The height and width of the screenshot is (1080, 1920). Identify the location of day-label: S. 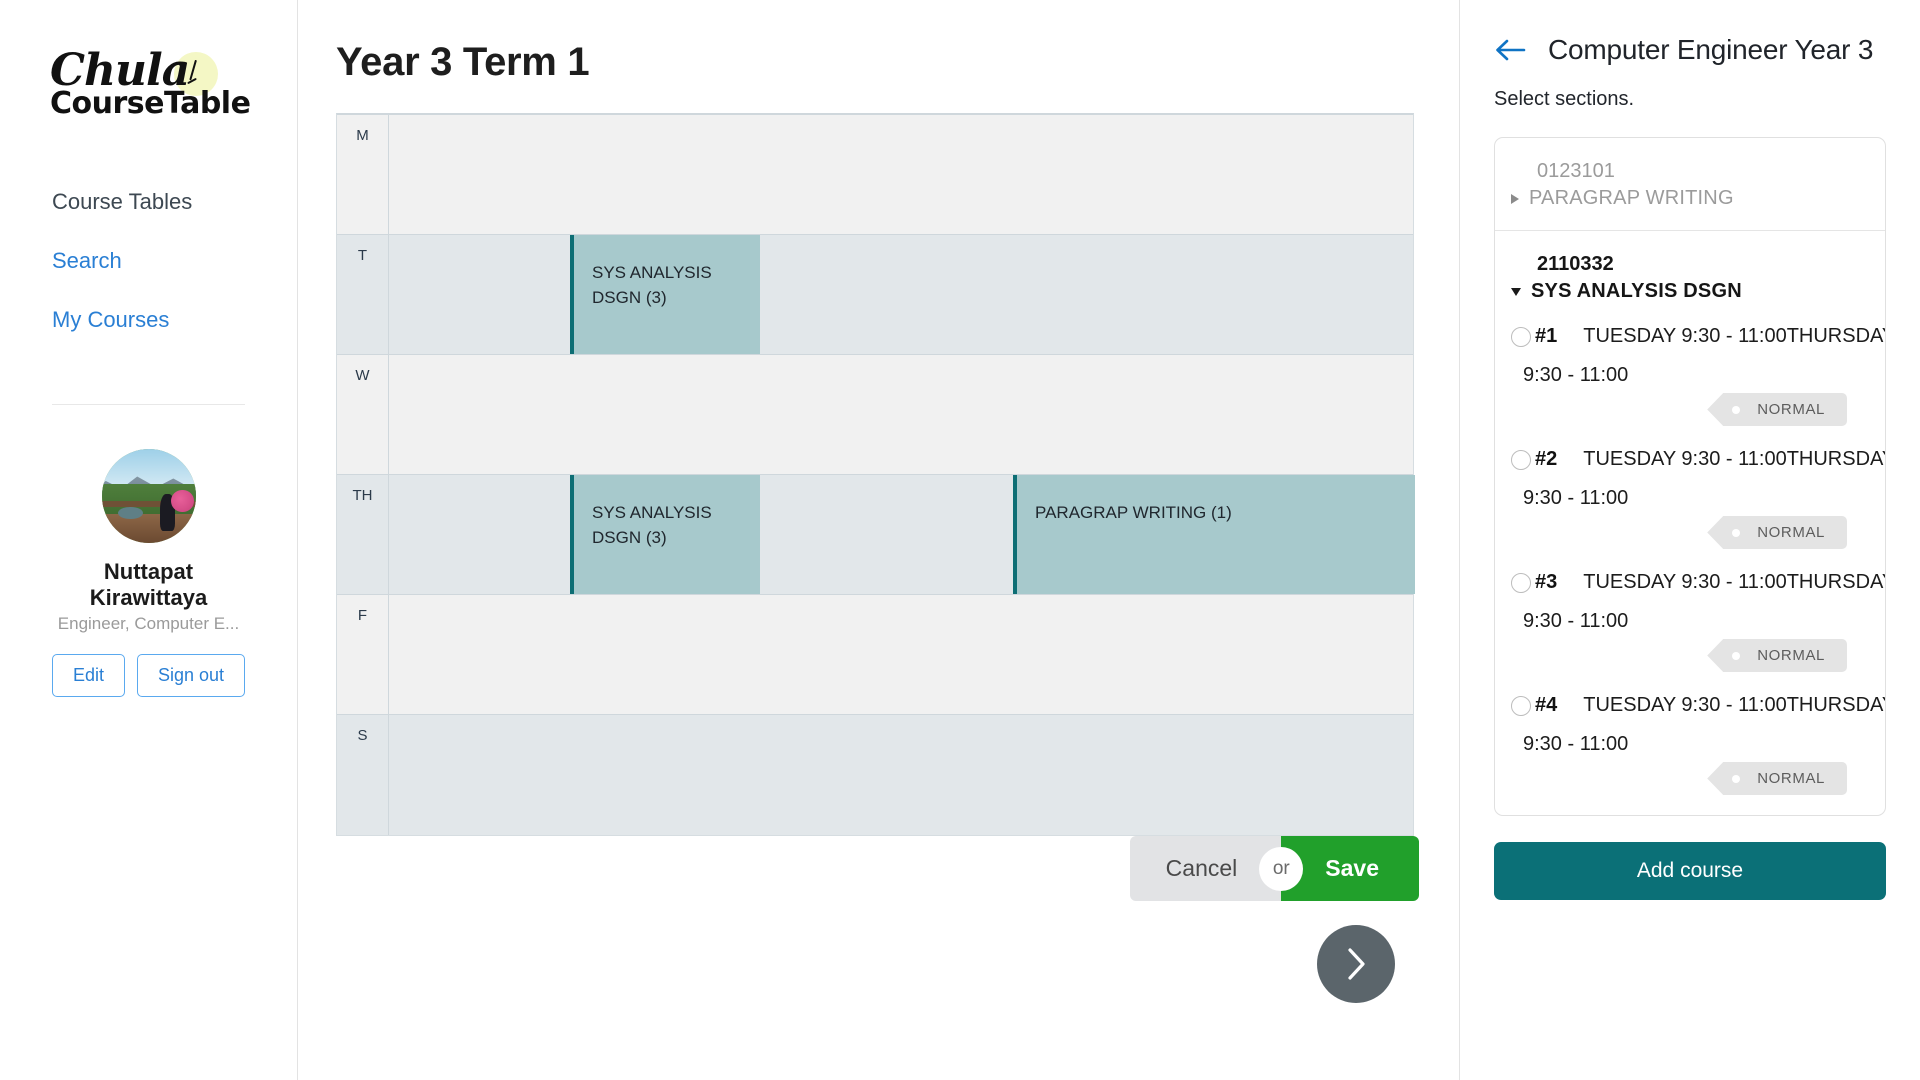
(363, 775).